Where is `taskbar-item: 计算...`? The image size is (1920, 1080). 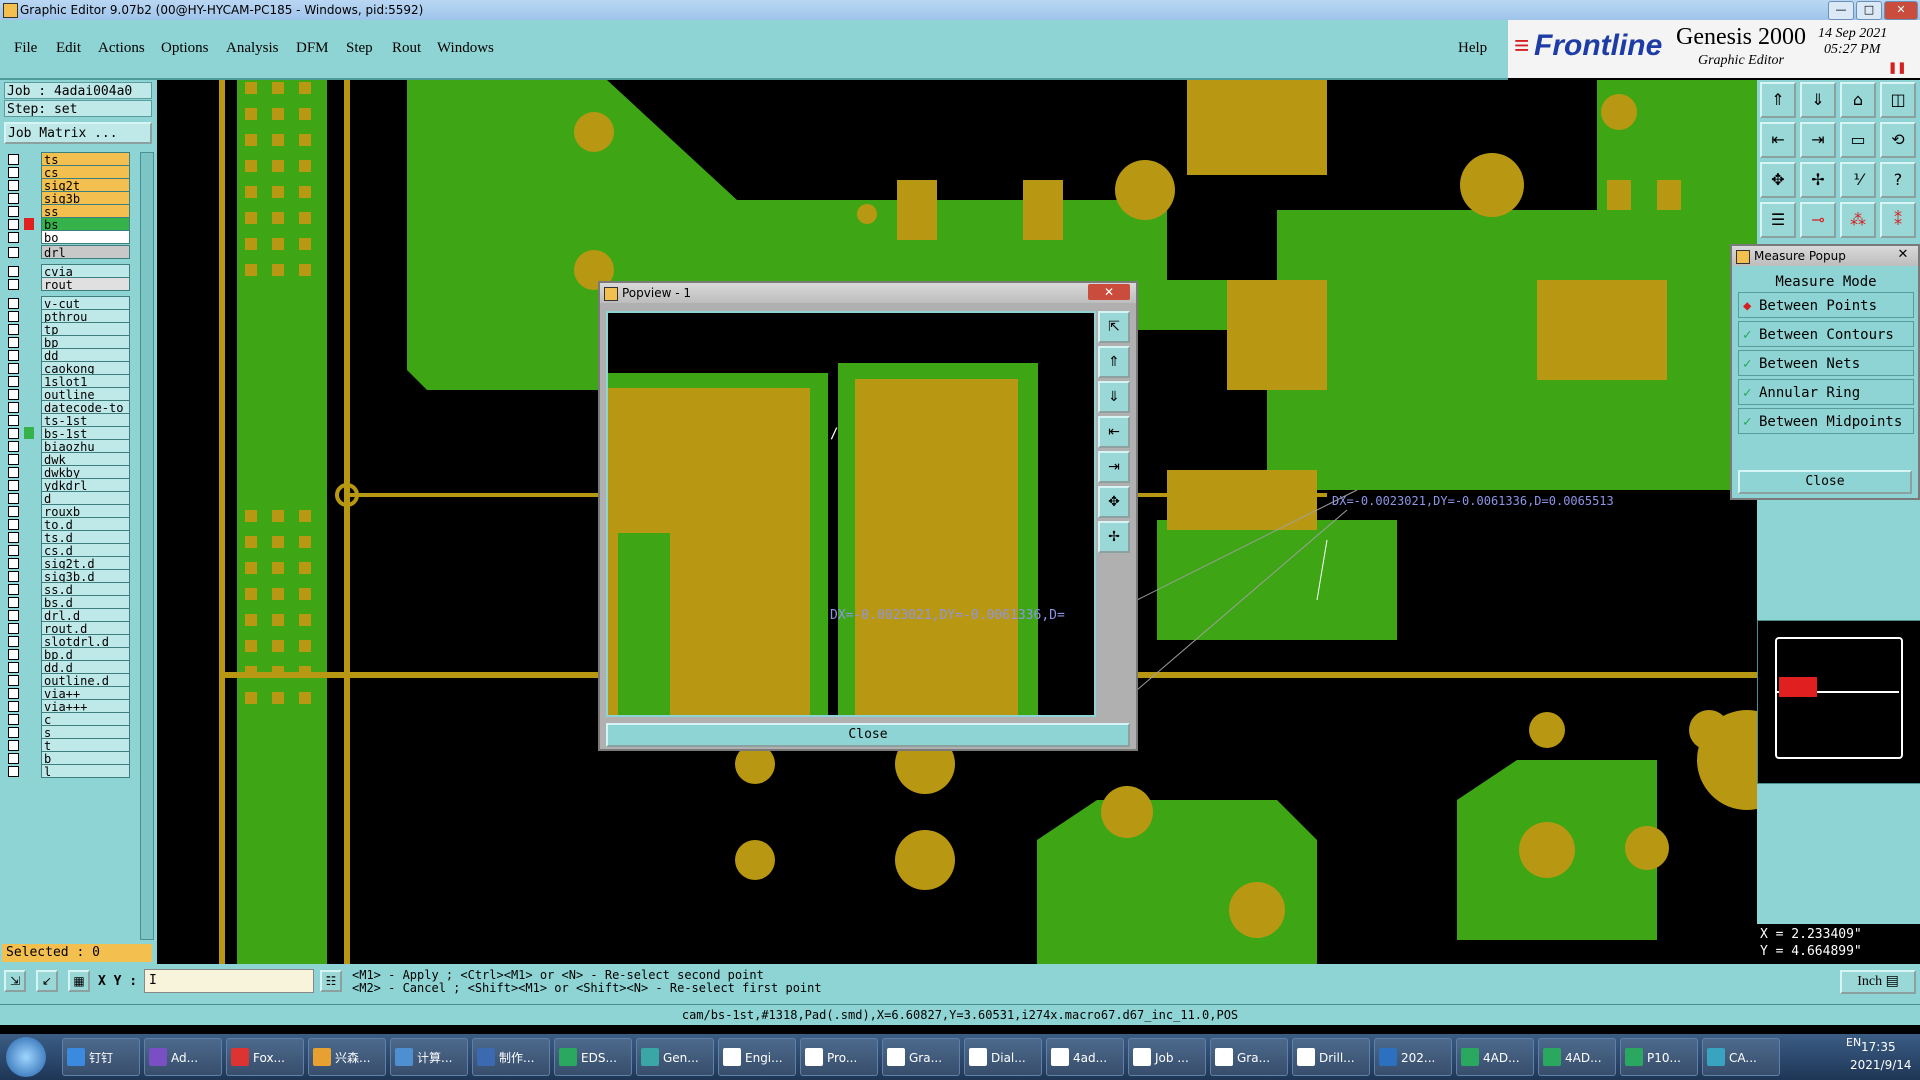
taskbar-item: 计算... is located at coordinates (429, 1057).